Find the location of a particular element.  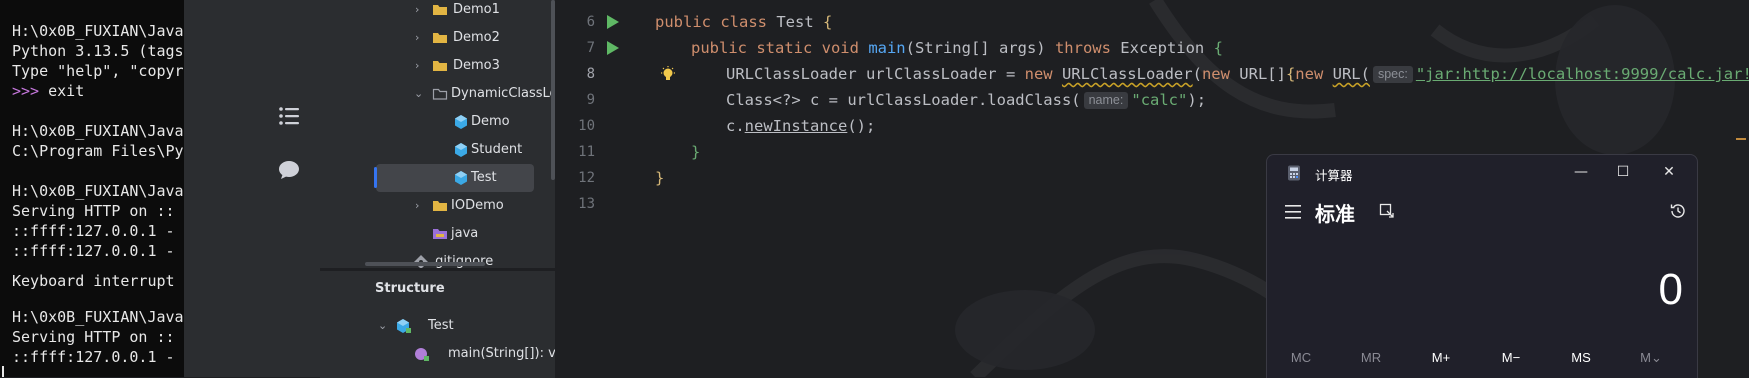

structure-title: Structure is located at coordinates (410, 288).